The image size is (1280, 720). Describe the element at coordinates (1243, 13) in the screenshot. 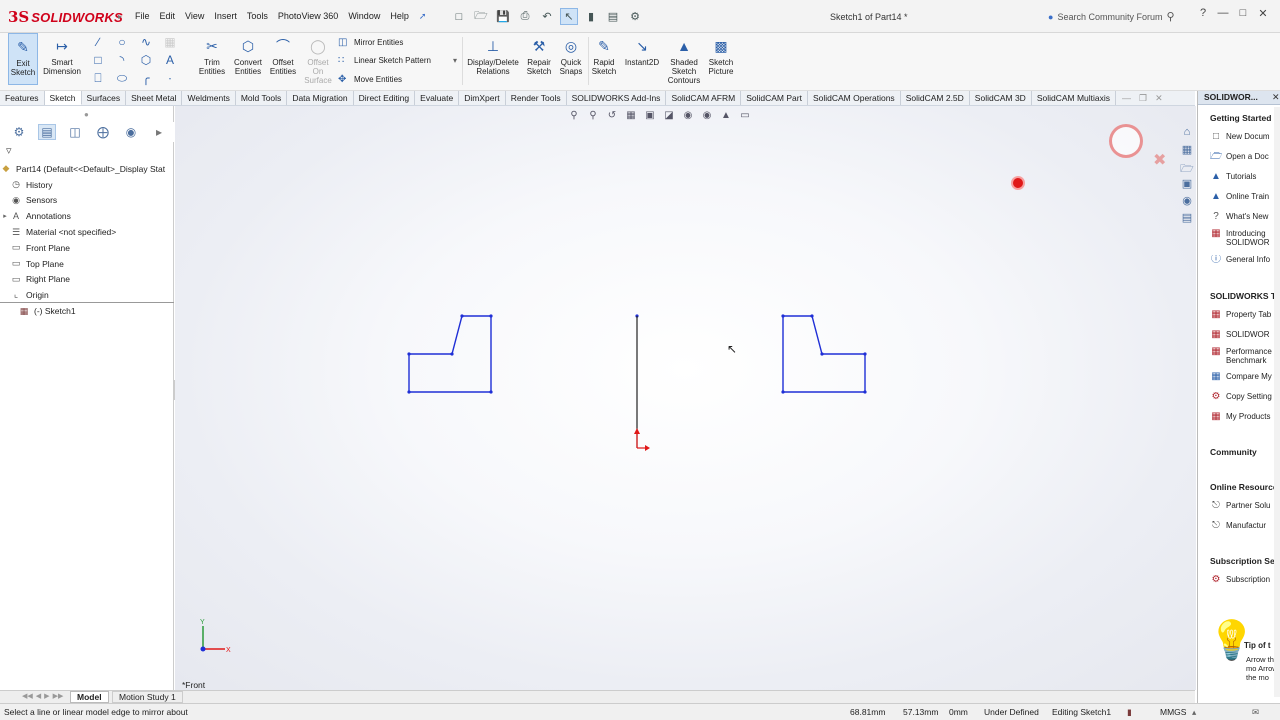

I see `maximize-button: □` at that location.